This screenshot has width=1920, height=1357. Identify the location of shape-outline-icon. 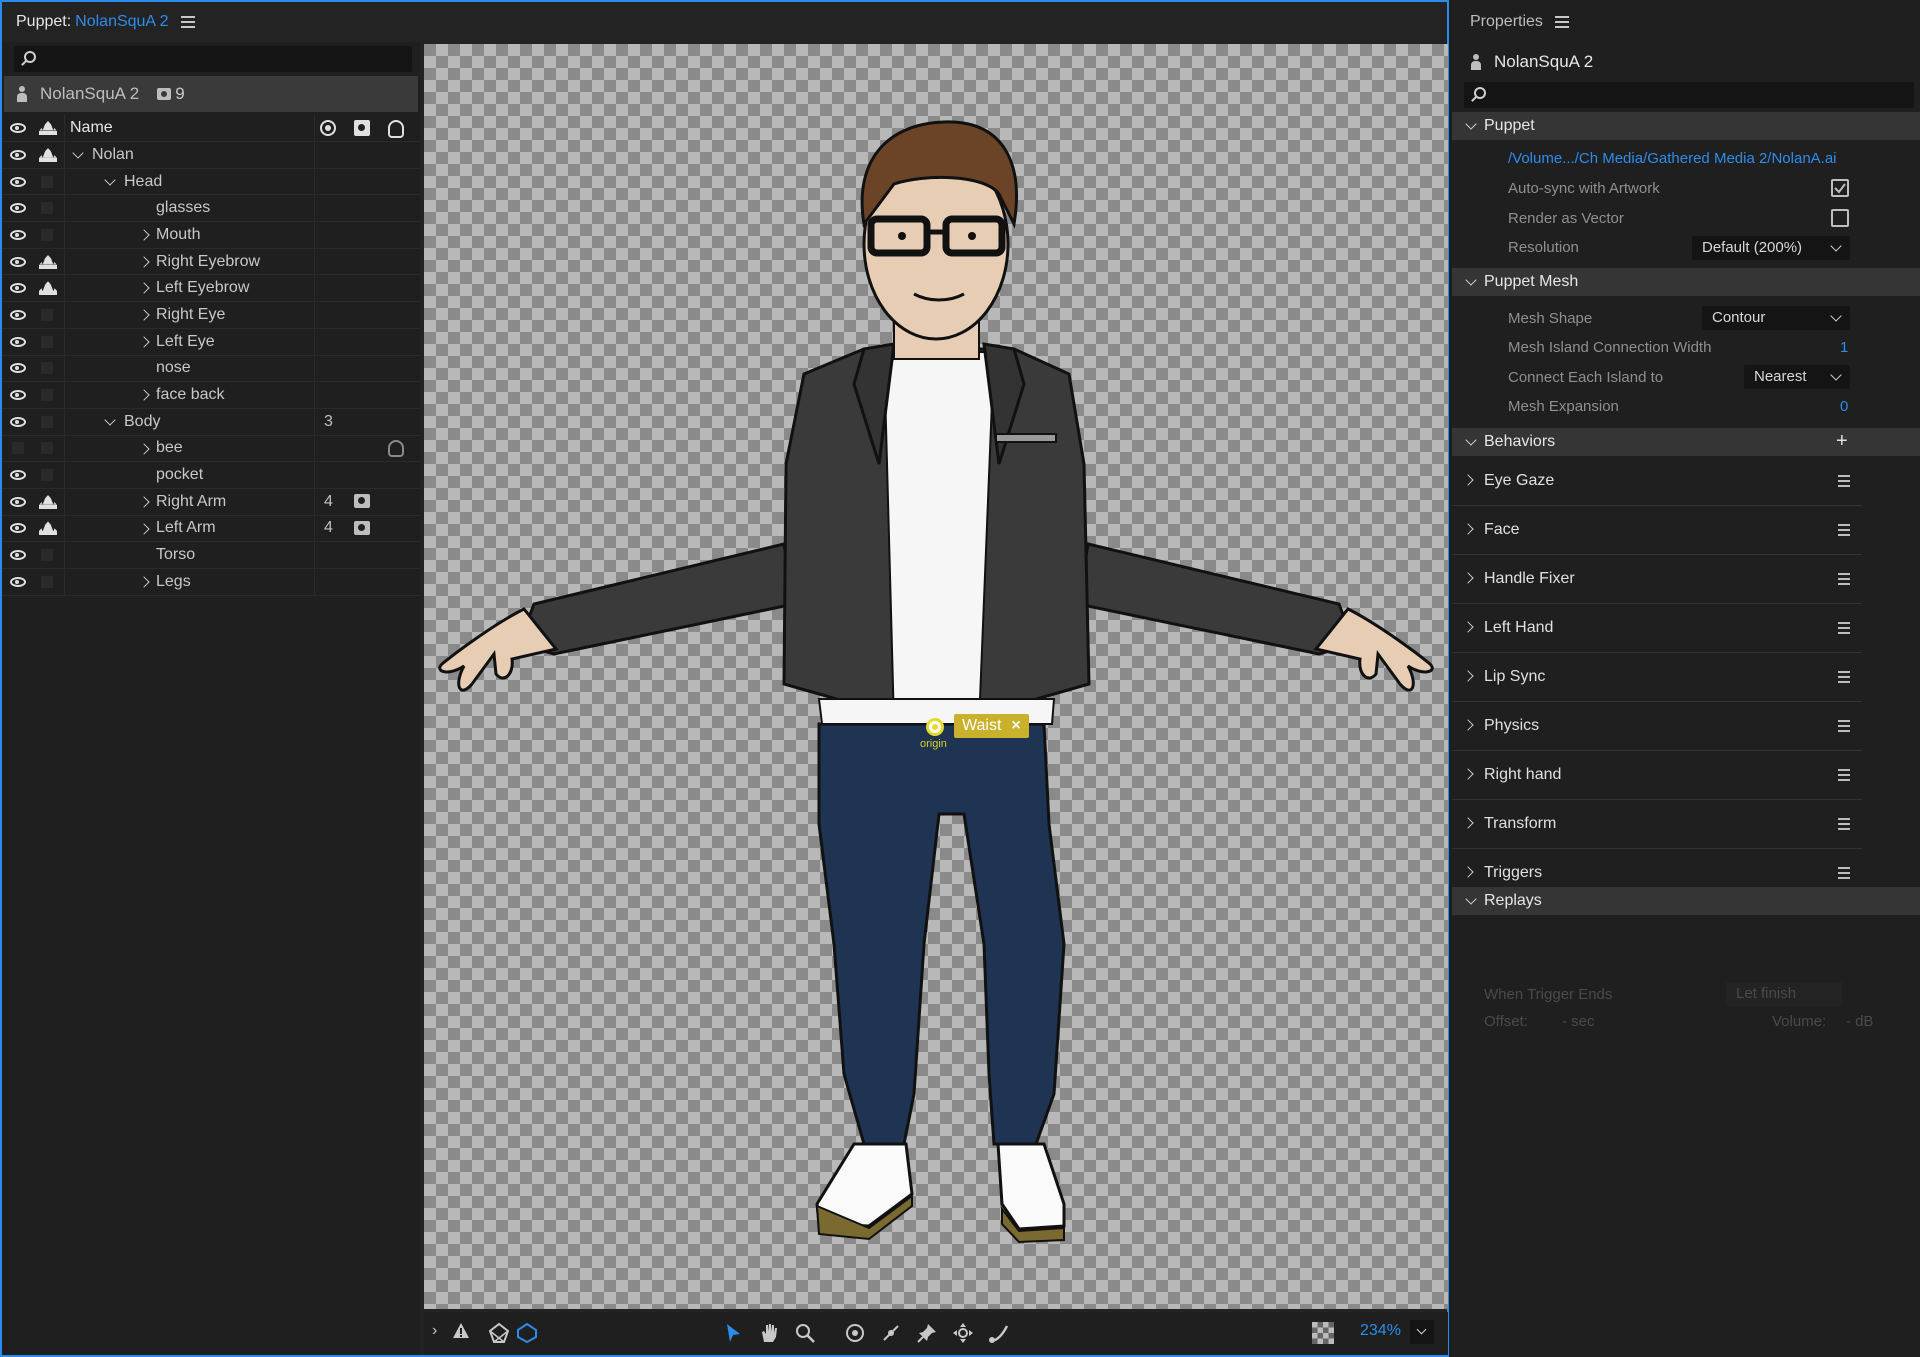
(527, 1333).